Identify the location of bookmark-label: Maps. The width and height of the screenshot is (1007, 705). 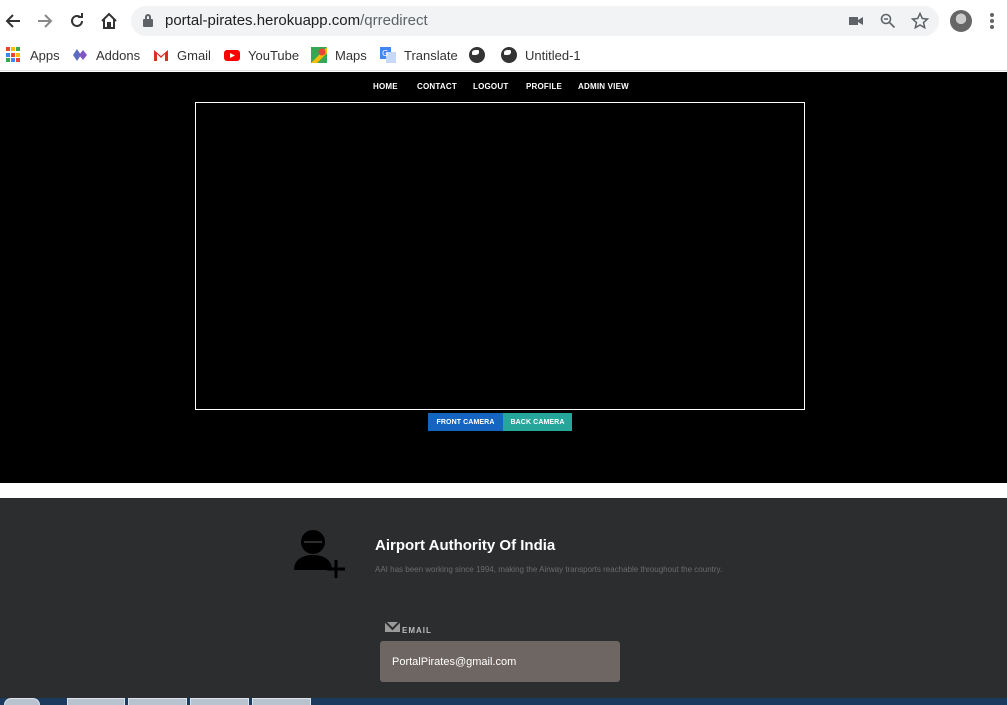
(351, 55).